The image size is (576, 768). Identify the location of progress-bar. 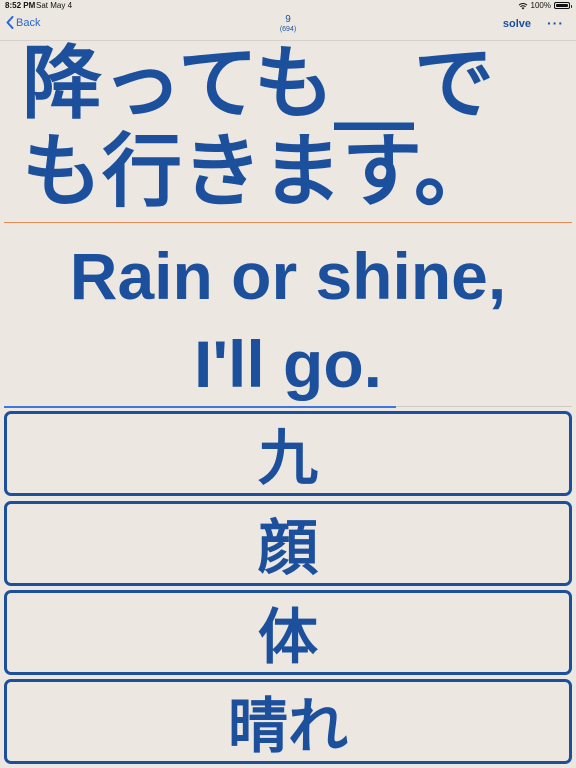
(200, 407).